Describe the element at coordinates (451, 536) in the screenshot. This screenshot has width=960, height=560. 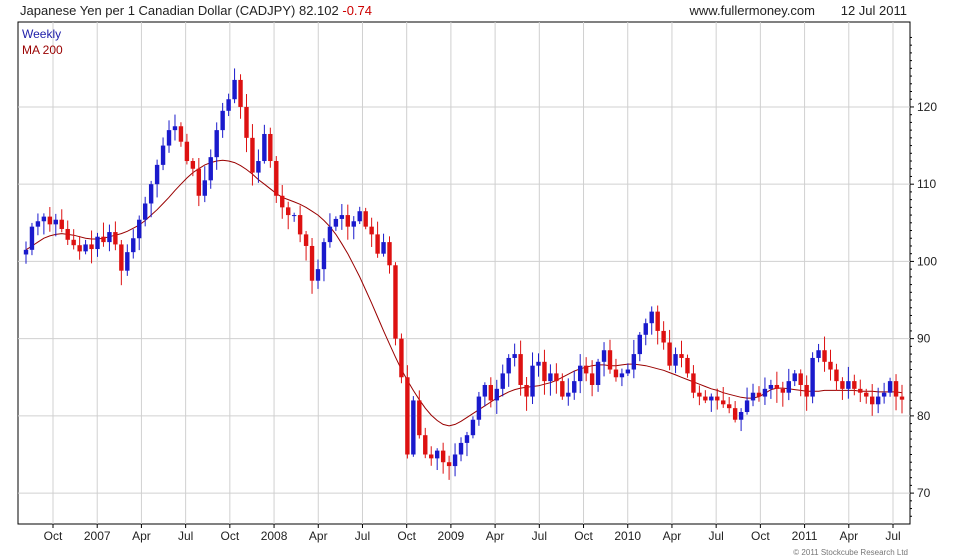
I see `x-tick-label: 2009` at that location.